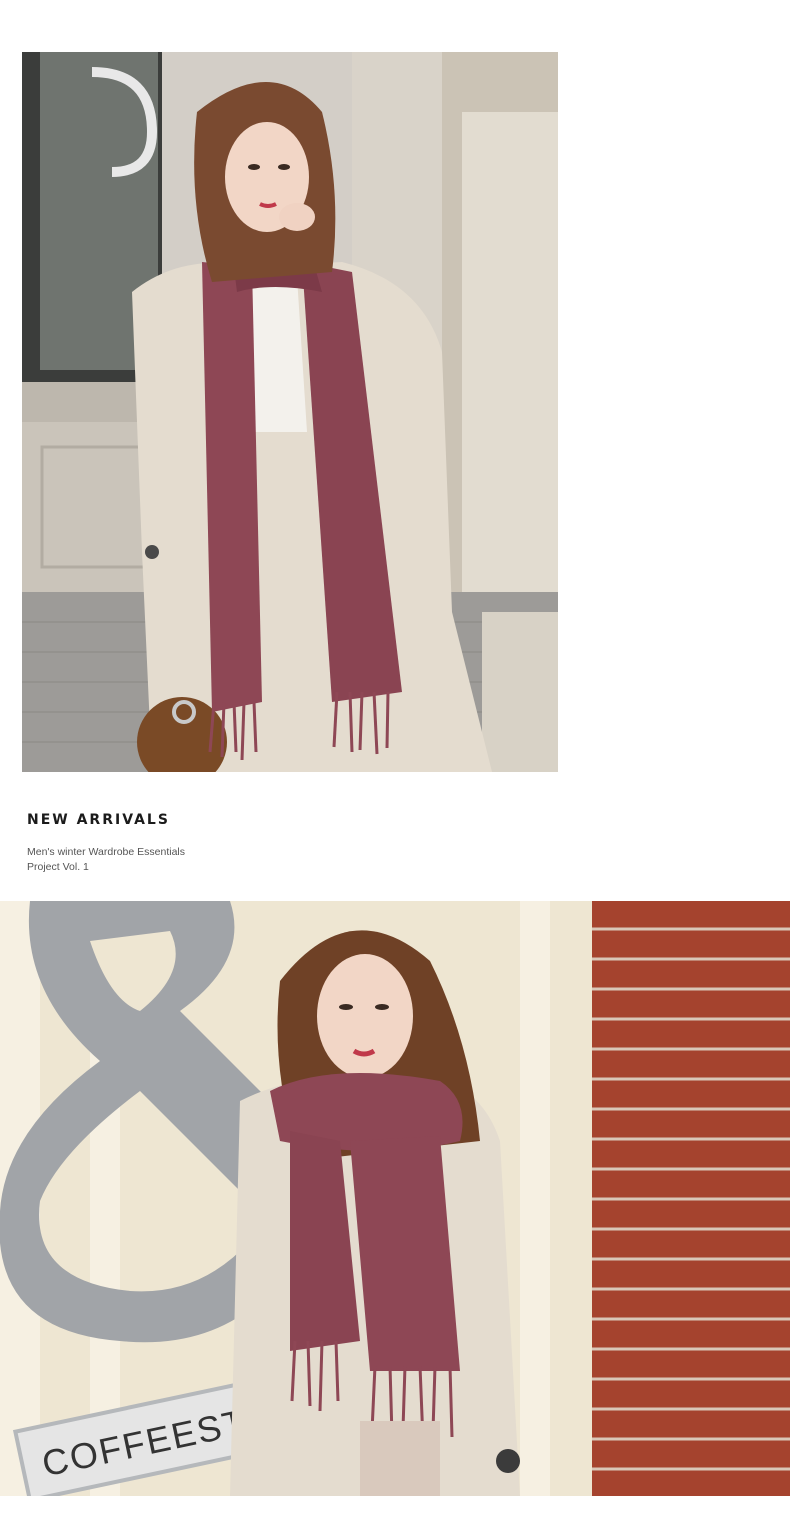 This screenshot has width=790, height=1526. Describe the element at coordinates (58, 867) in the screenshot. I see `subtitle-line-2: Project Vol. 1` at that location.